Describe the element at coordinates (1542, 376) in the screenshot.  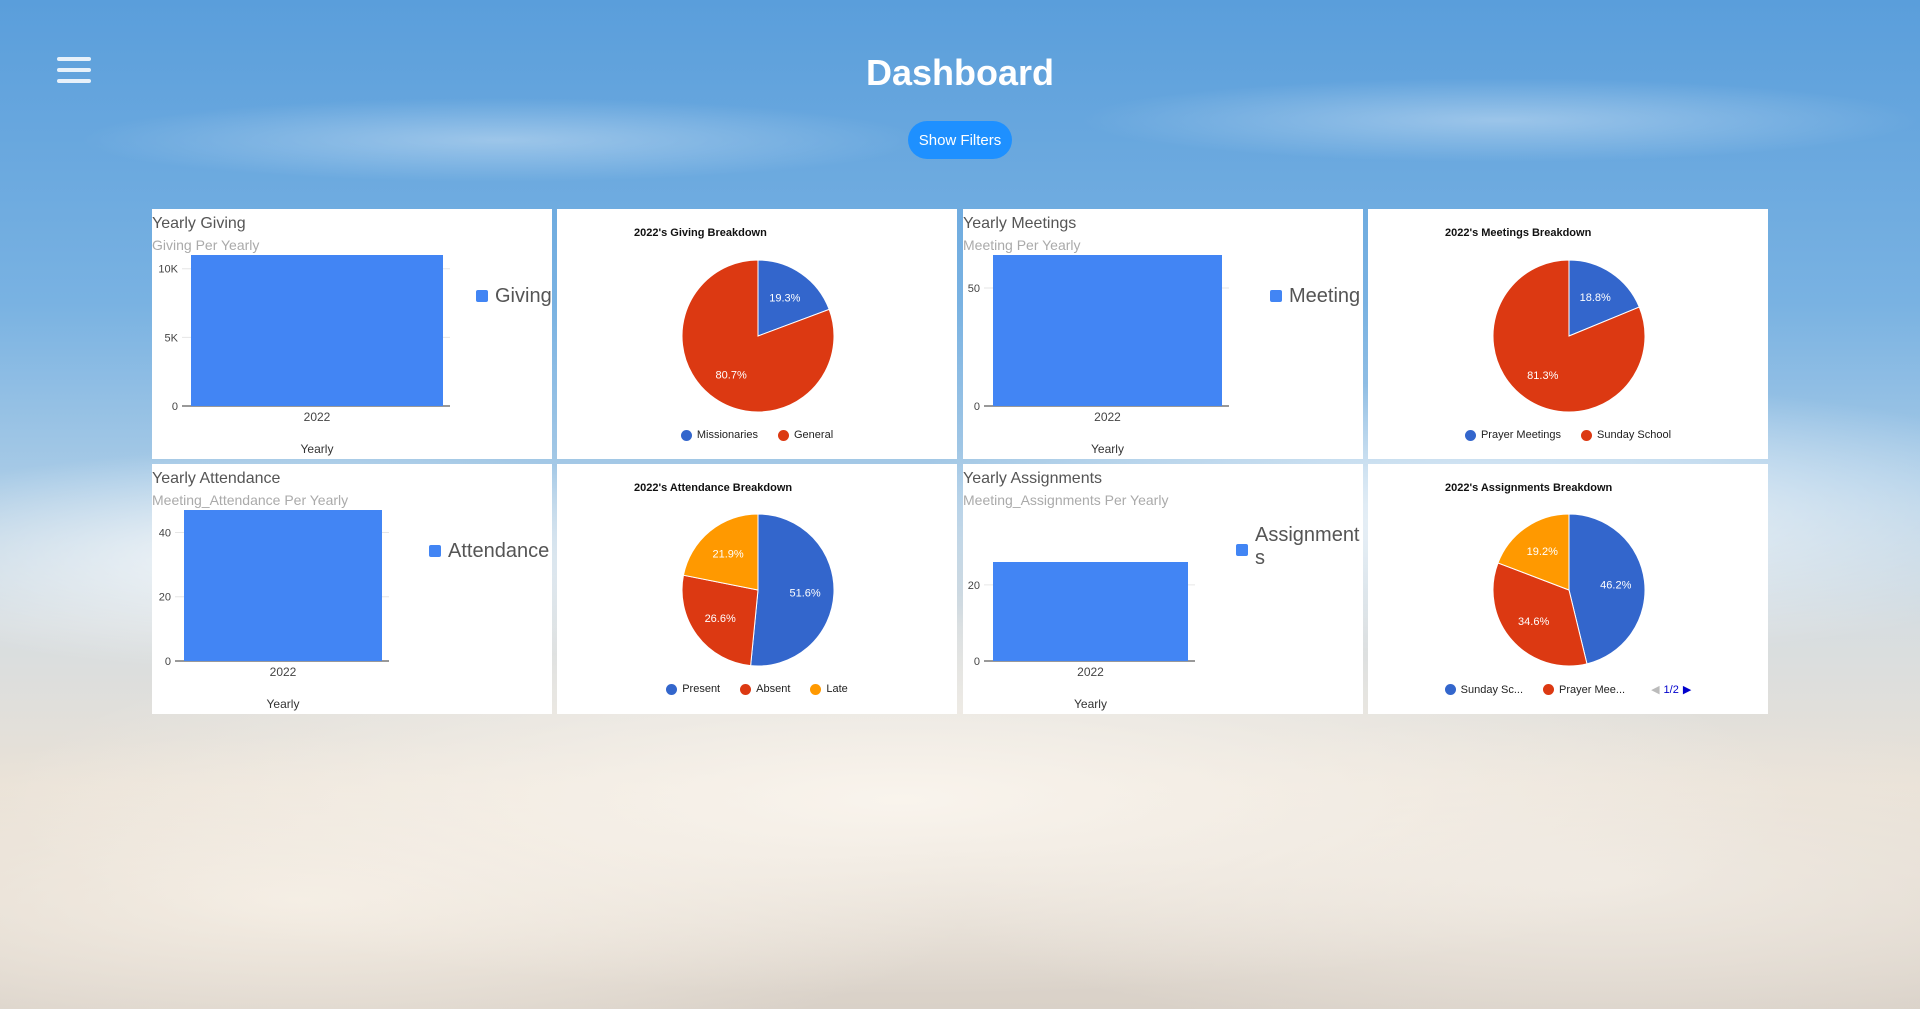
I see `slice-label: 81.3%` at that location.